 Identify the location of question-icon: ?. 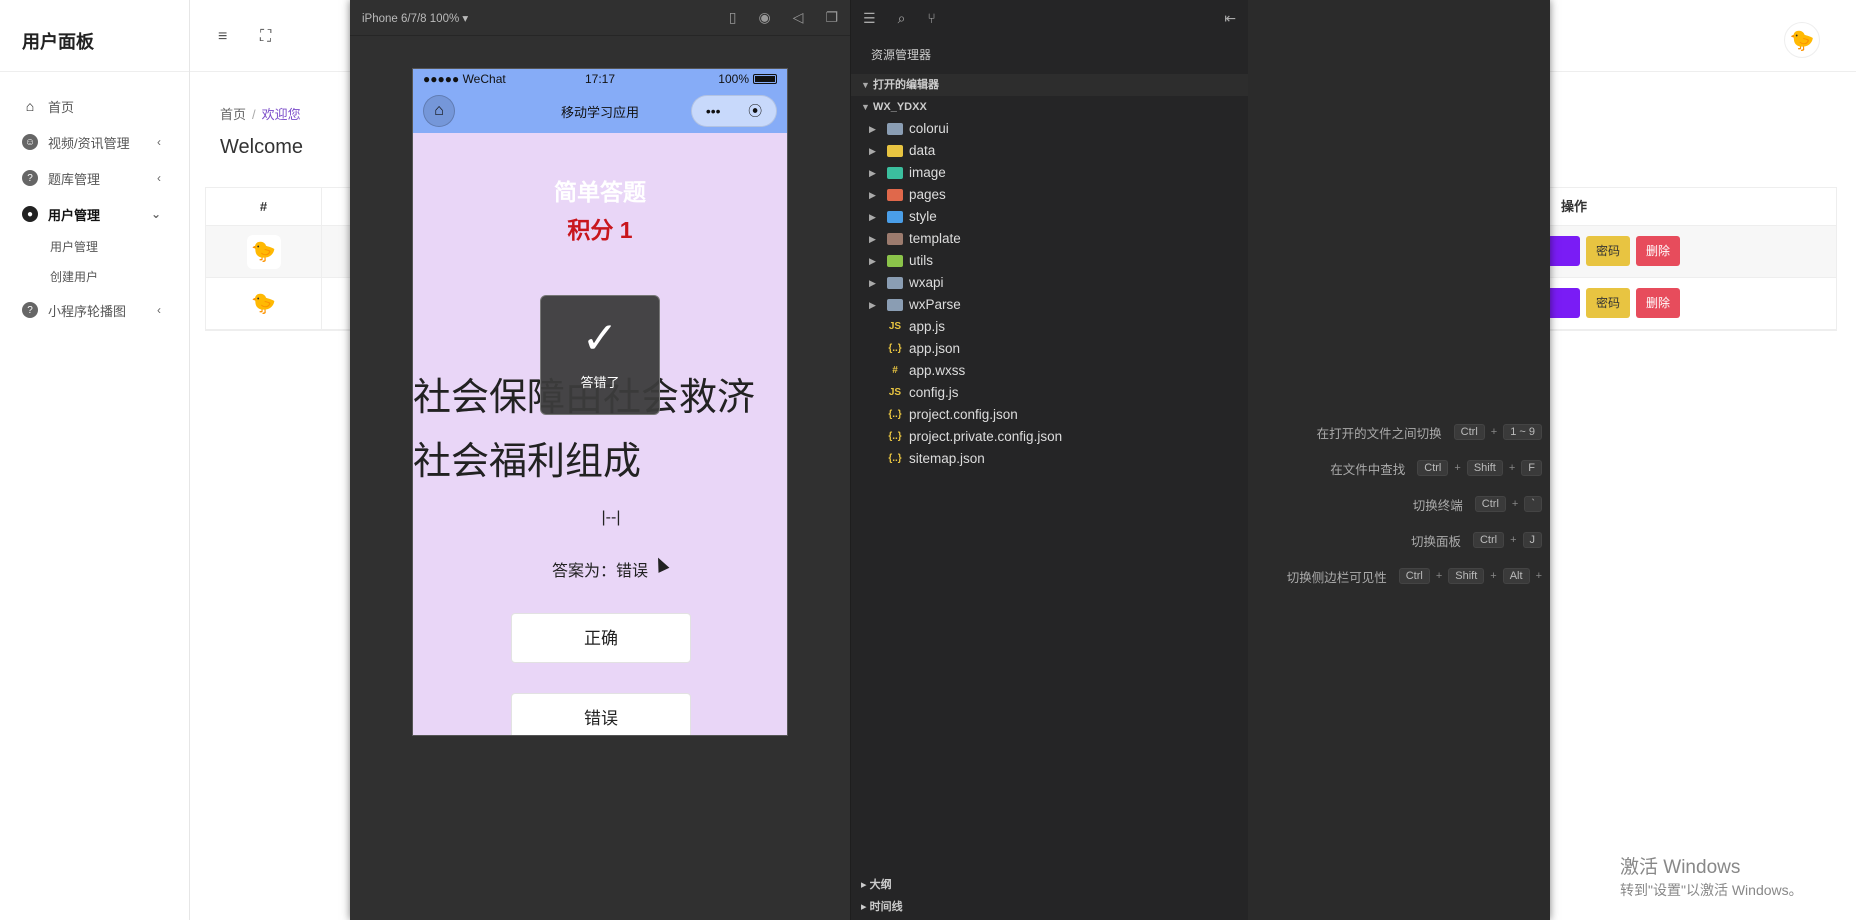
(30, 310).